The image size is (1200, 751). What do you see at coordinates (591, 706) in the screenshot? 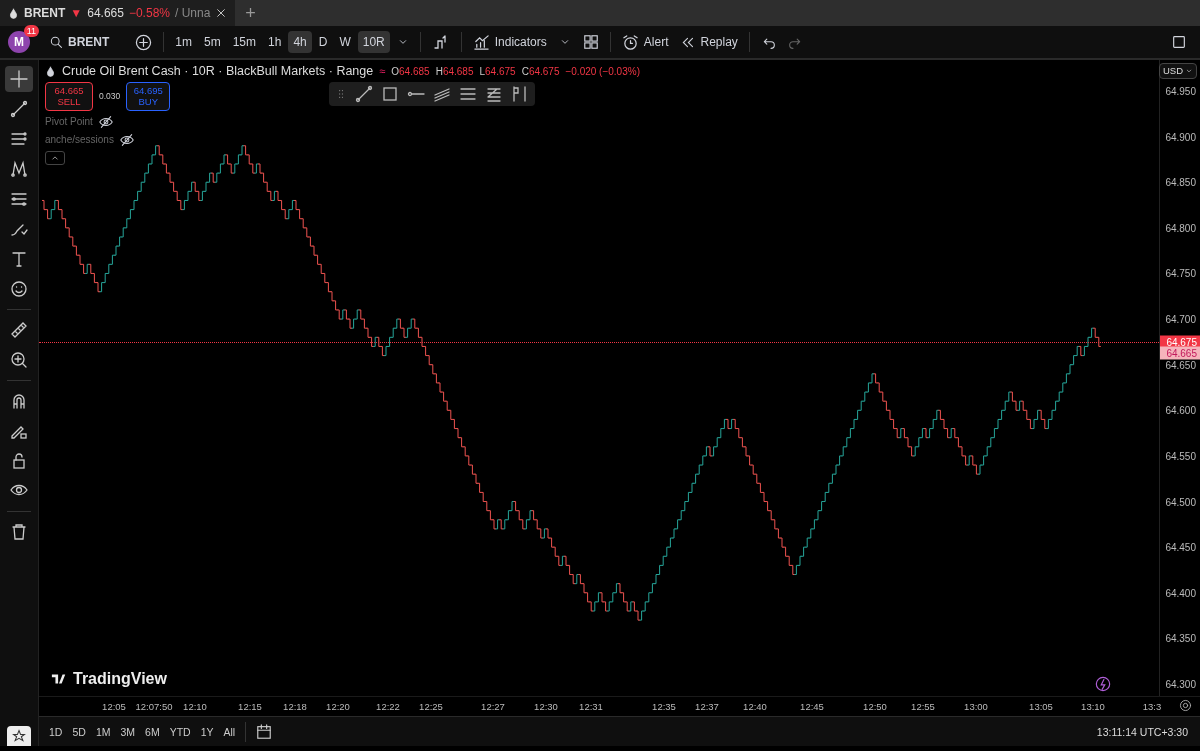
I see `time-tick: 12:31` at bounding box center [591, 706].